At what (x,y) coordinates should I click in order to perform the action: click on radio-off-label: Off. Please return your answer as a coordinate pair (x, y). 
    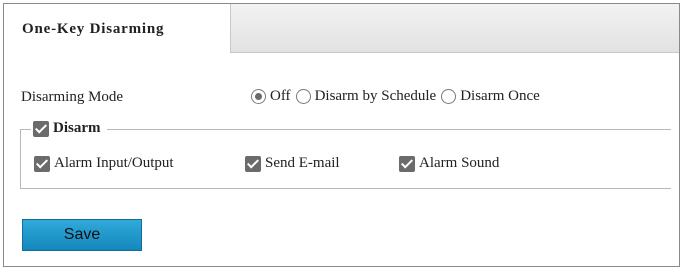
    Looking at the image, I should click on (280, 96).